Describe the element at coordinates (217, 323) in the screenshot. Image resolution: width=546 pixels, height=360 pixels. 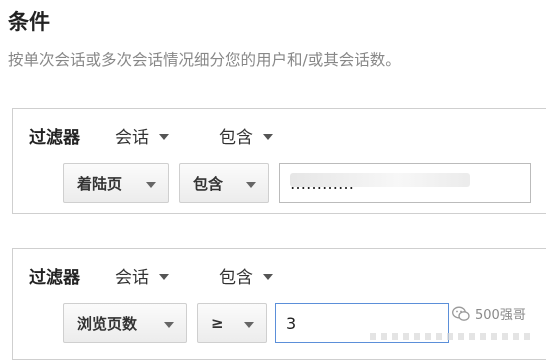
I see `operator-select-label: ≥` at that location.